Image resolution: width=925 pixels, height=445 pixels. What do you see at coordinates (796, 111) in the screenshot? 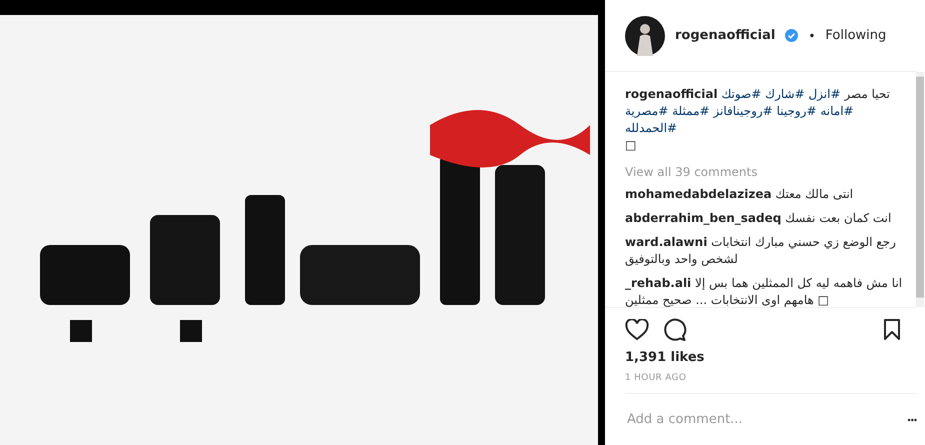
I see `hashtag-link: #روجينا` at bounding box center [796, 111].